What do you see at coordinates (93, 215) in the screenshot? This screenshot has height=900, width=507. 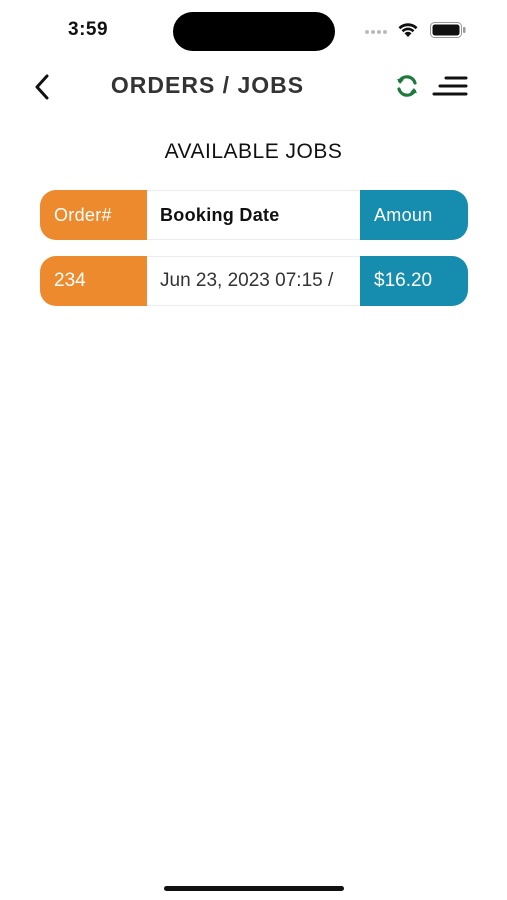 I see `column-header-order: Order#` at bounding box center [93, 215].